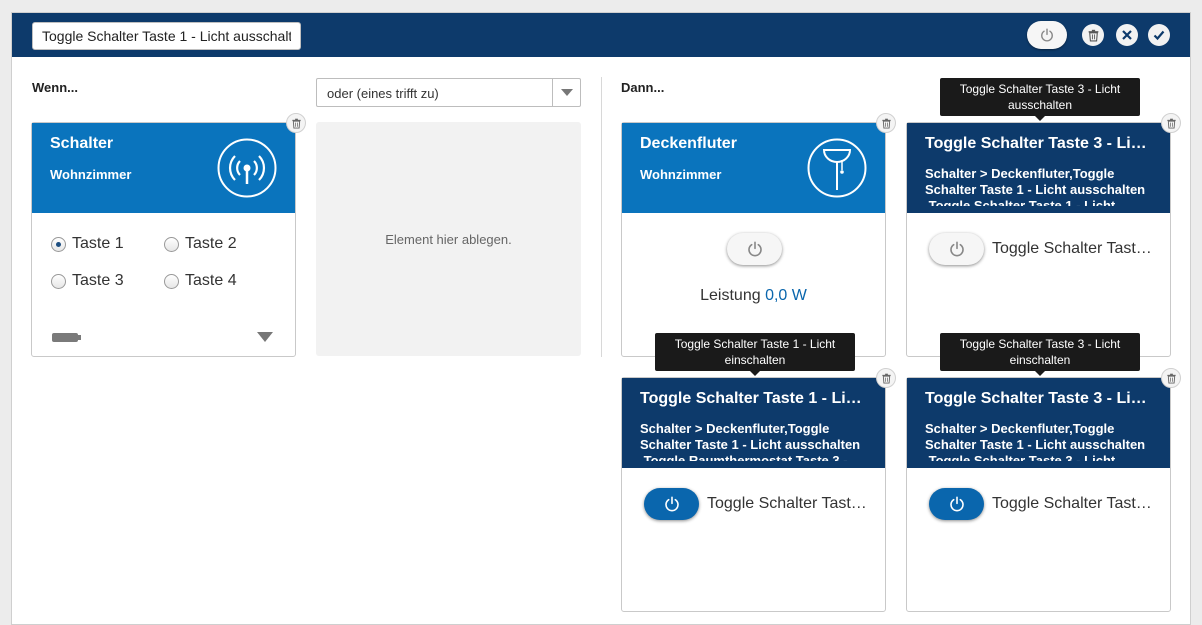 The width and height of the screenshot is (1202, 625). I want to click on condition-card-header: Schalter Wohnzimmer, so click(163, 168).